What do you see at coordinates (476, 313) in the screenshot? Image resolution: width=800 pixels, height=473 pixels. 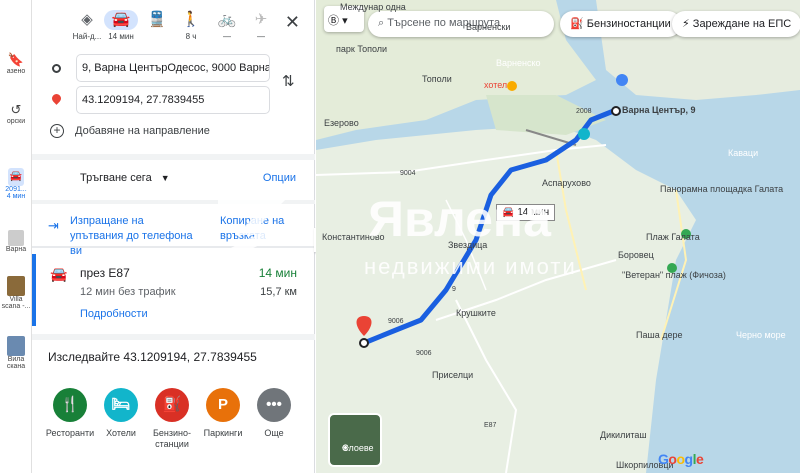 I see `map-label: Крушките` at bounding box center [476, 313].